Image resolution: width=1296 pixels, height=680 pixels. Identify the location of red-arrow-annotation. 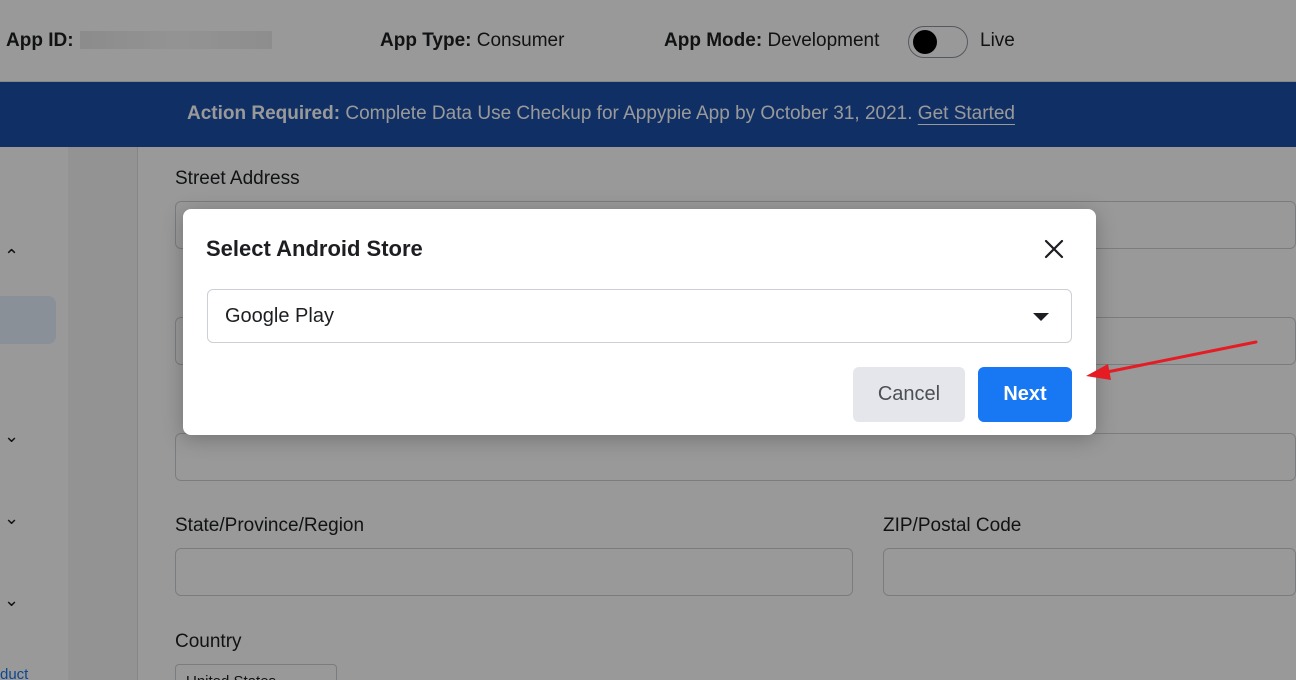
(1172, 360).